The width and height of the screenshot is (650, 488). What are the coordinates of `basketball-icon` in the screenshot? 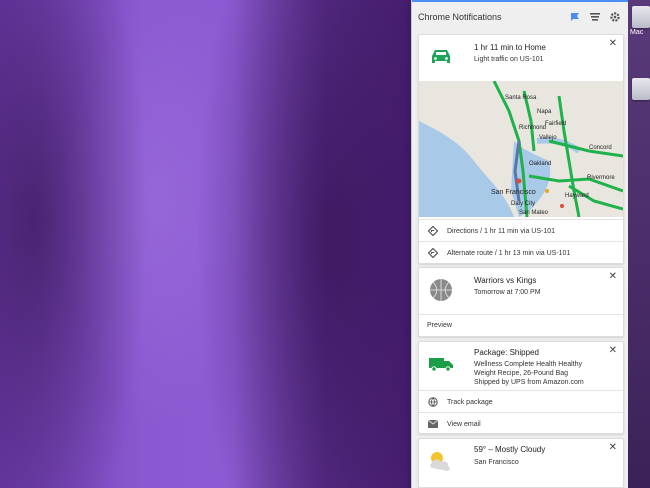 It's located at (441, 290).